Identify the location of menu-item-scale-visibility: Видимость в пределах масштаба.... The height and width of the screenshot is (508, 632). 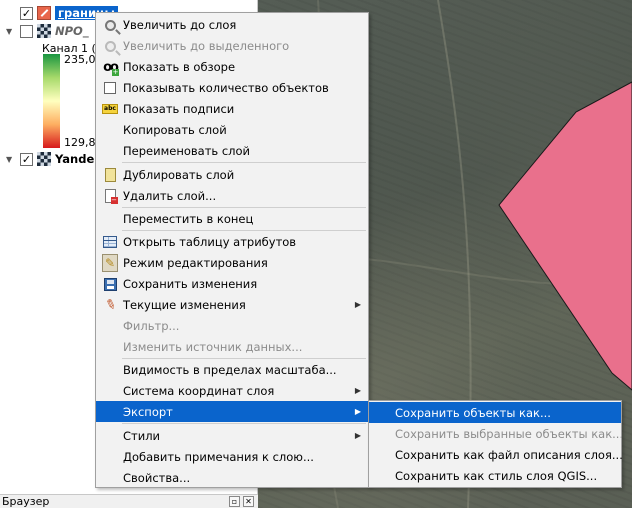
(232, 369).